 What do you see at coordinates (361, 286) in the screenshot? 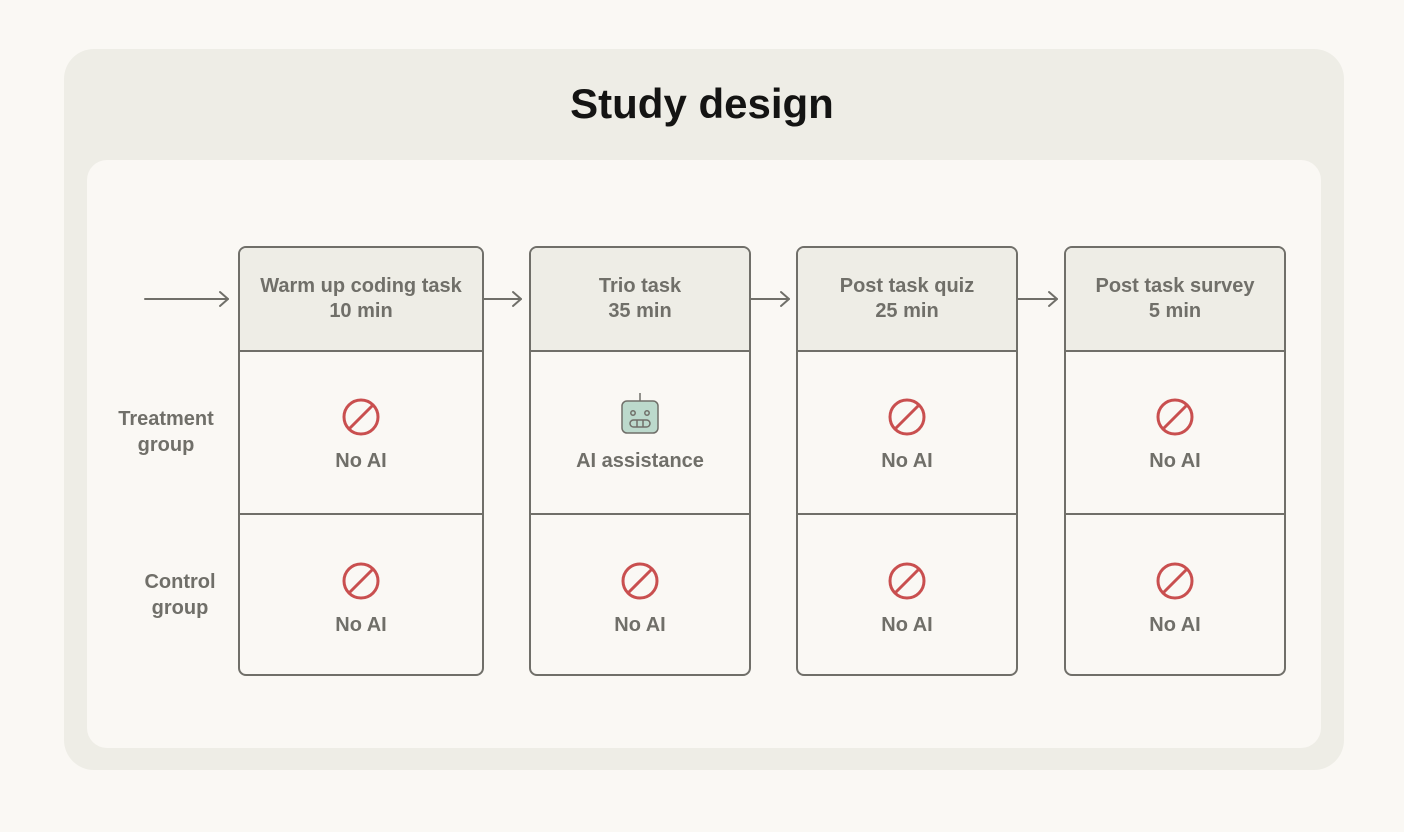
I see `stage-name: Warm up coding task` at bounding box center [361, 286].